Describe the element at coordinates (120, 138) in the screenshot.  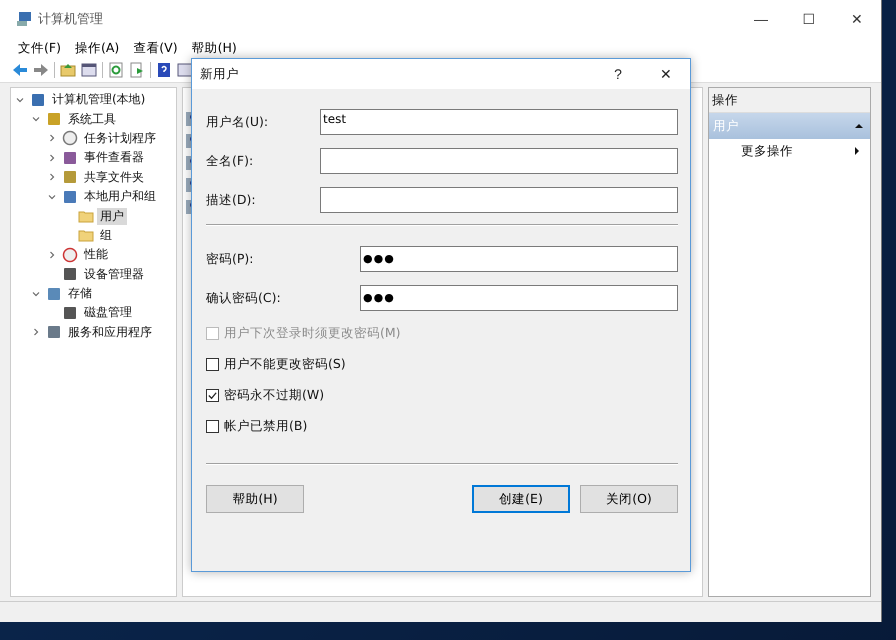
I see `tree-item: 任务计划程序` at that location.